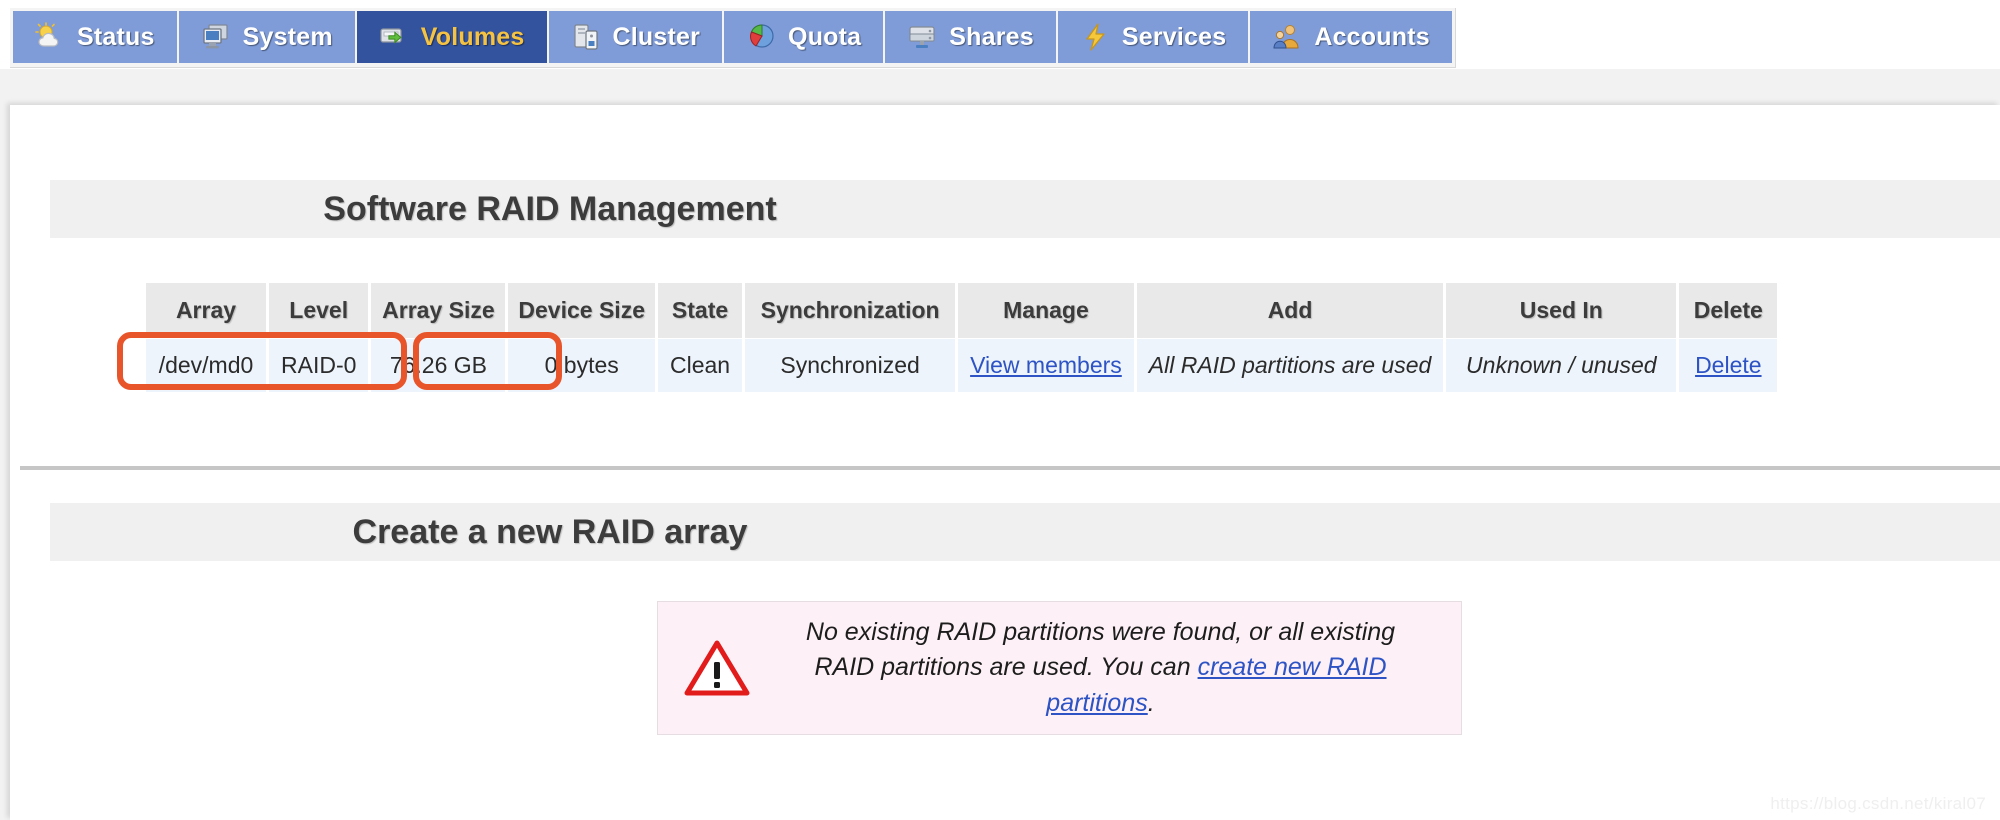 This screenshot has width=2000, height=820. What do you see at coordinates (1025, 532) in the screenshot?
I see `section-header-create-array: Create a new RAID array` at bounding box center [1025, 532].